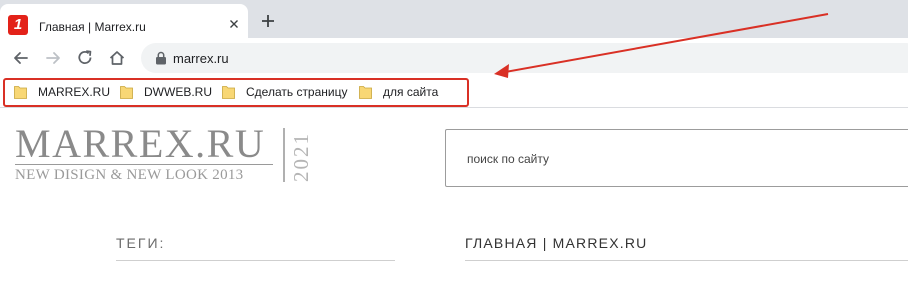  I want to click on tags-heading: ТЕГИ:, so click(141, 243).